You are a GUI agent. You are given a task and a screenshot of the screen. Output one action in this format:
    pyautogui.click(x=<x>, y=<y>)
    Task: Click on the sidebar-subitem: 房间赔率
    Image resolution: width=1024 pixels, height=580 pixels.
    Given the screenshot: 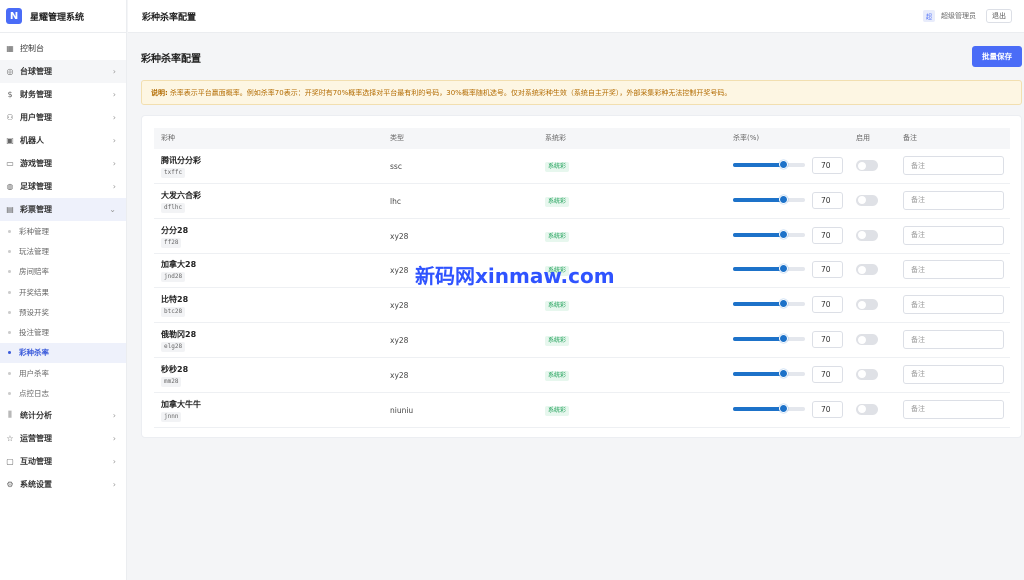 What is the action you would take?
    pyautogui.click(x=63, y=272)
    